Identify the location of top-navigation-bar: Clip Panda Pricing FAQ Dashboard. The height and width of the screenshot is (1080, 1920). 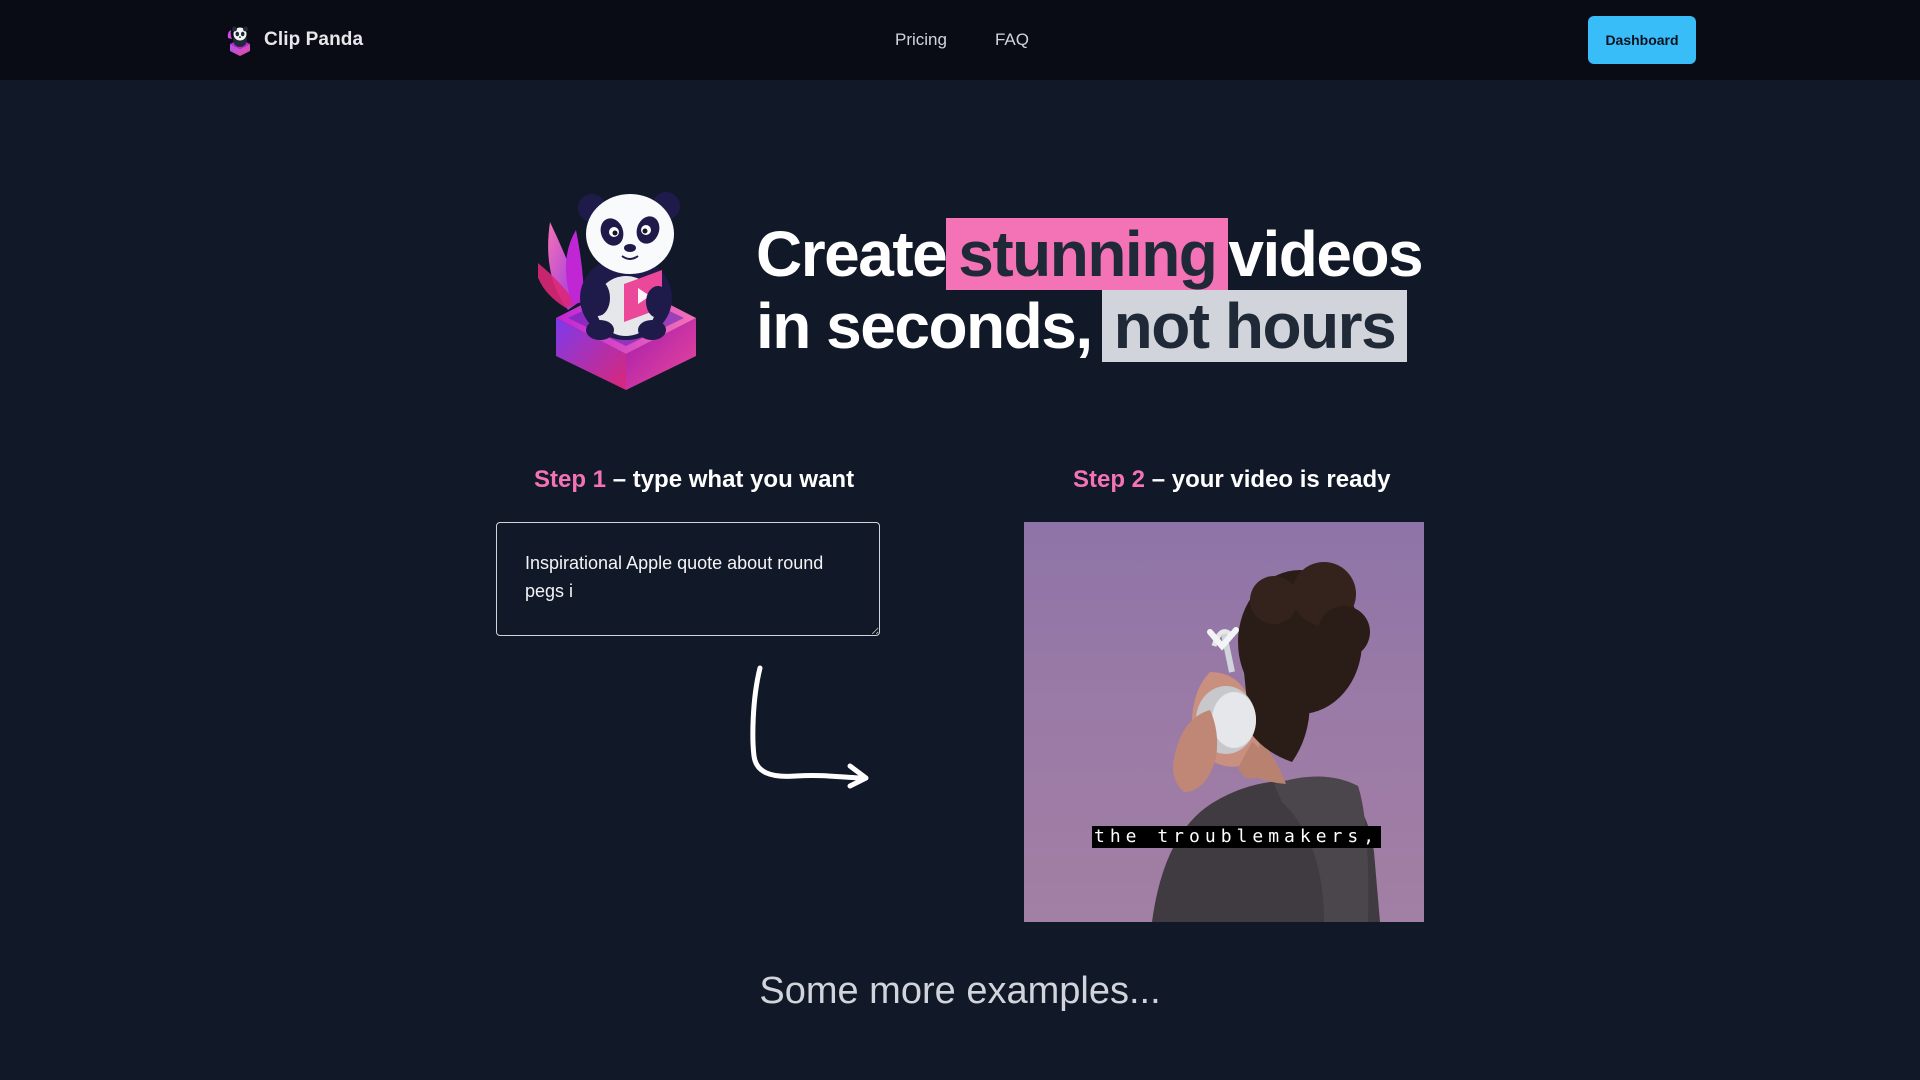
(960, 40).